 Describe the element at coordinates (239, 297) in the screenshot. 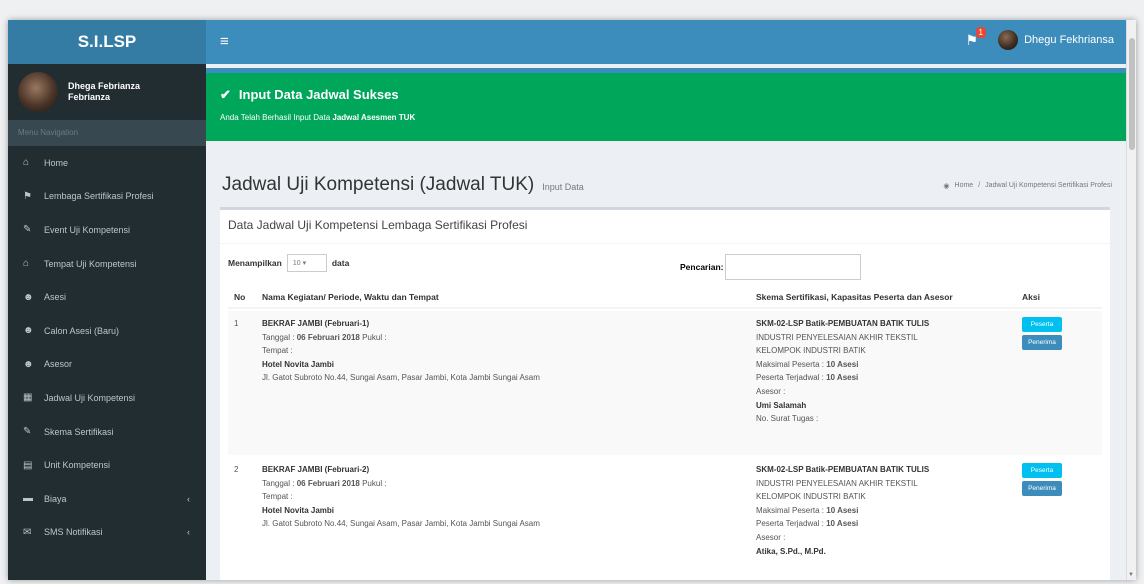

I see `col-no: No` at that location.